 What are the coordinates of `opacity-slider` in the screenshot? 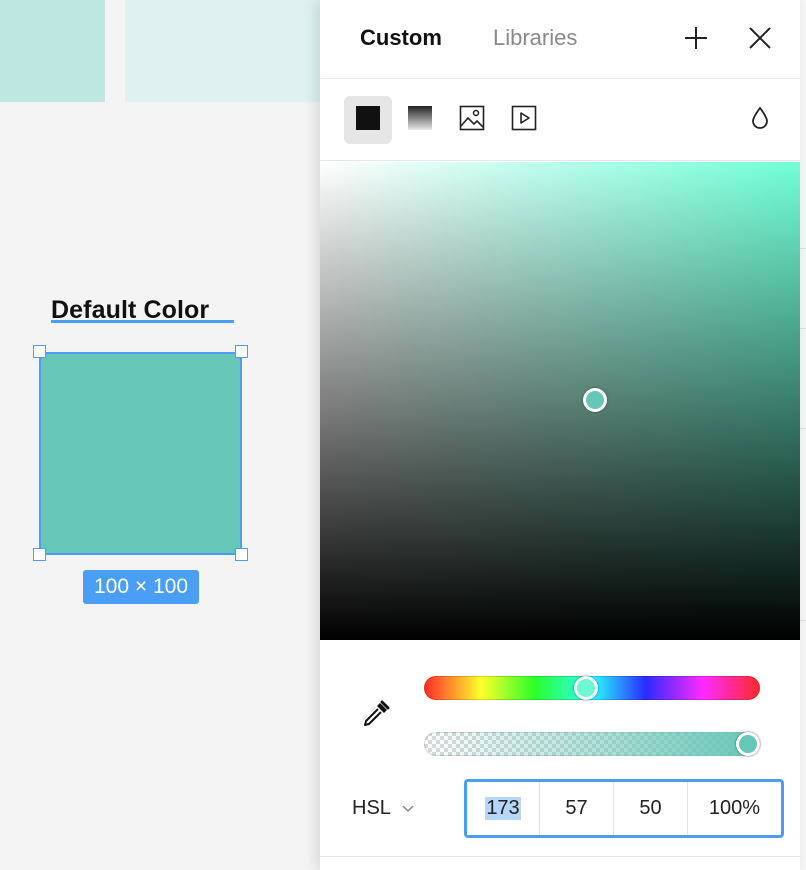 It's located at (592, 744).